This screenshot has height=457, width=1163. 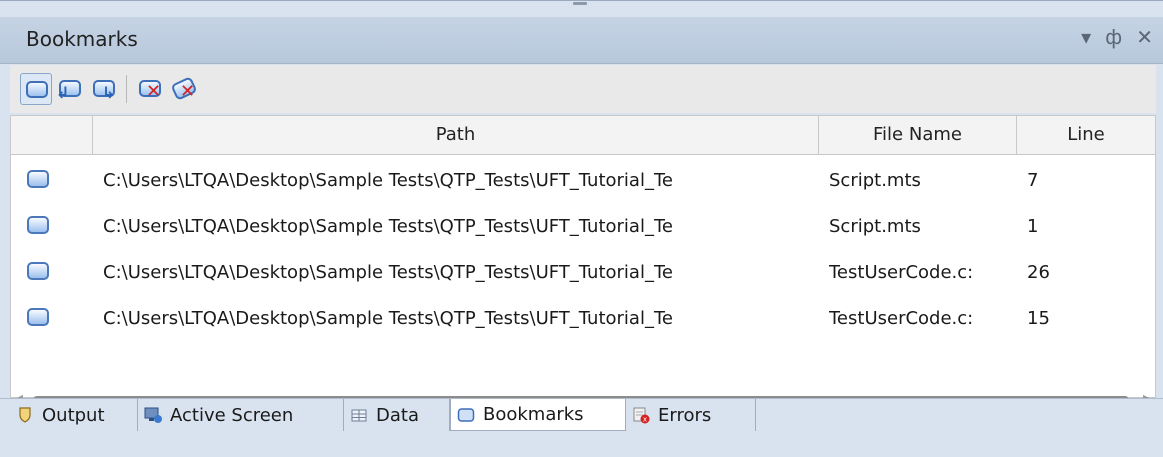 I want to click on output-icon, so click(x=25, y=415).